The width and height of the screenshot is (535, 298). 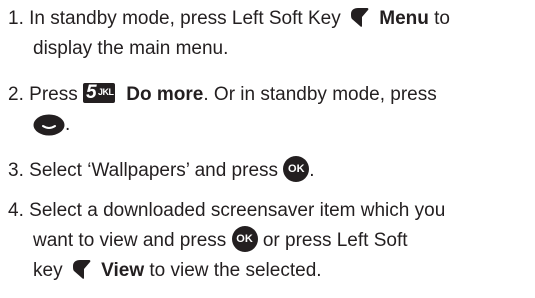 I want to click on step-text: want to view and press, so click(x=130, y=240).